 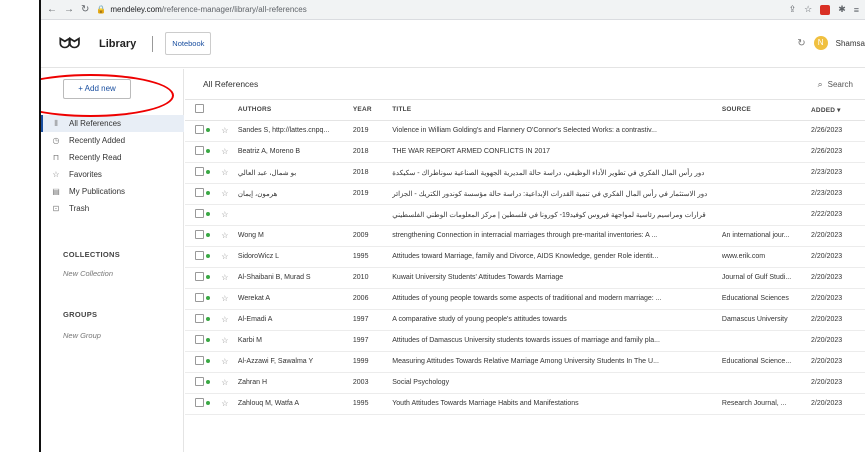 I want to click on column-added: ADDED ▾, so click(x=838, y=110).